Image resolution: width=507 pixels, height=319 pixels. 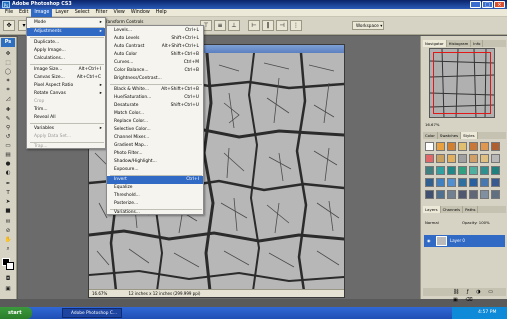 What do you see at coordinates (8, 63) in the screenshot?
I see `marquee-tool-icon: ⬚` at bounding box center [8, 63].